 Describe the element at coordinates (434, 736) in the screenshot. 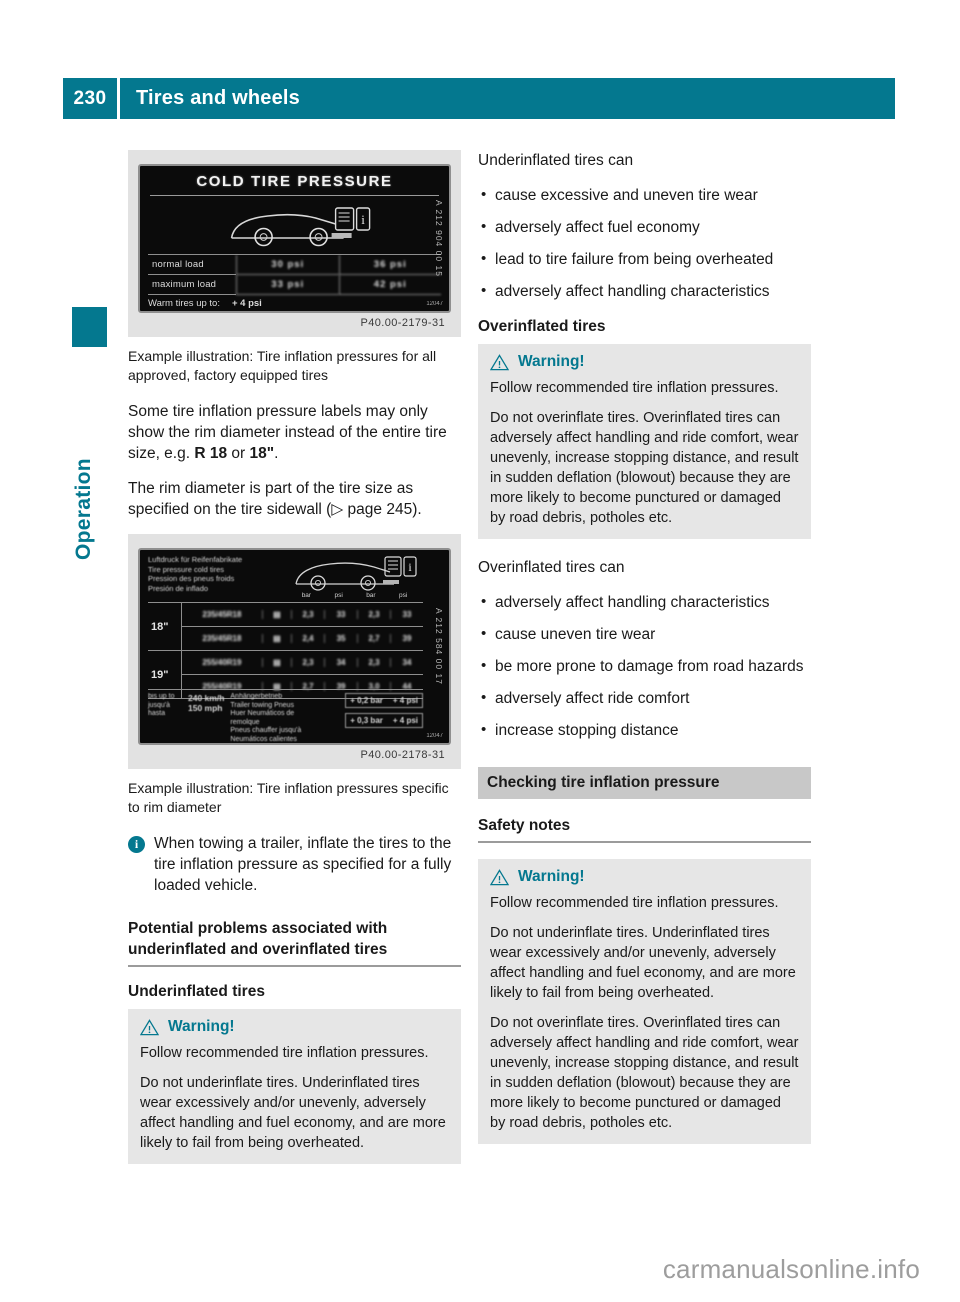

I see `plate2-corner-code: 12047` at that location.